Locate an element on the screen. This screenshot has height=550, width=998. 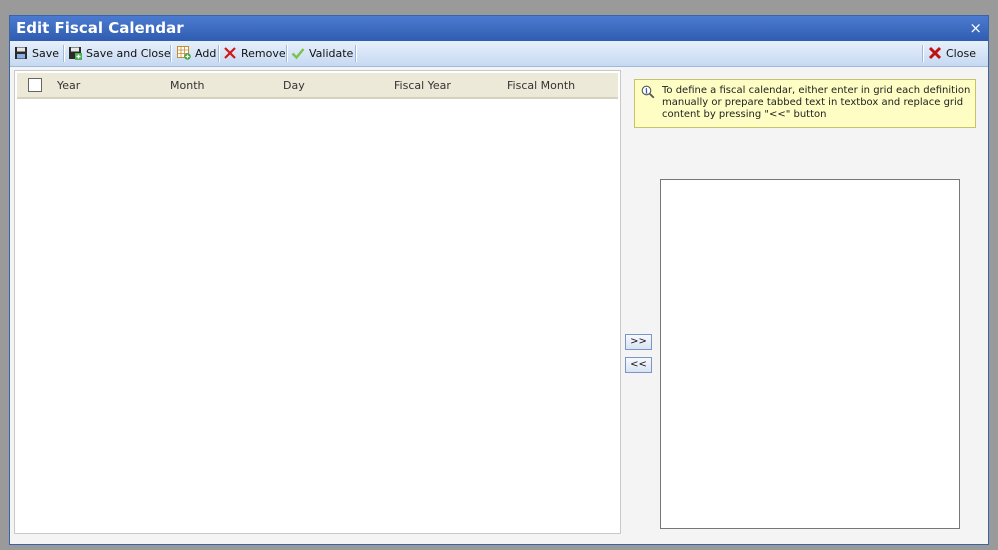
replace-grid-from-text-button: << is located at coordinates (638, 365).